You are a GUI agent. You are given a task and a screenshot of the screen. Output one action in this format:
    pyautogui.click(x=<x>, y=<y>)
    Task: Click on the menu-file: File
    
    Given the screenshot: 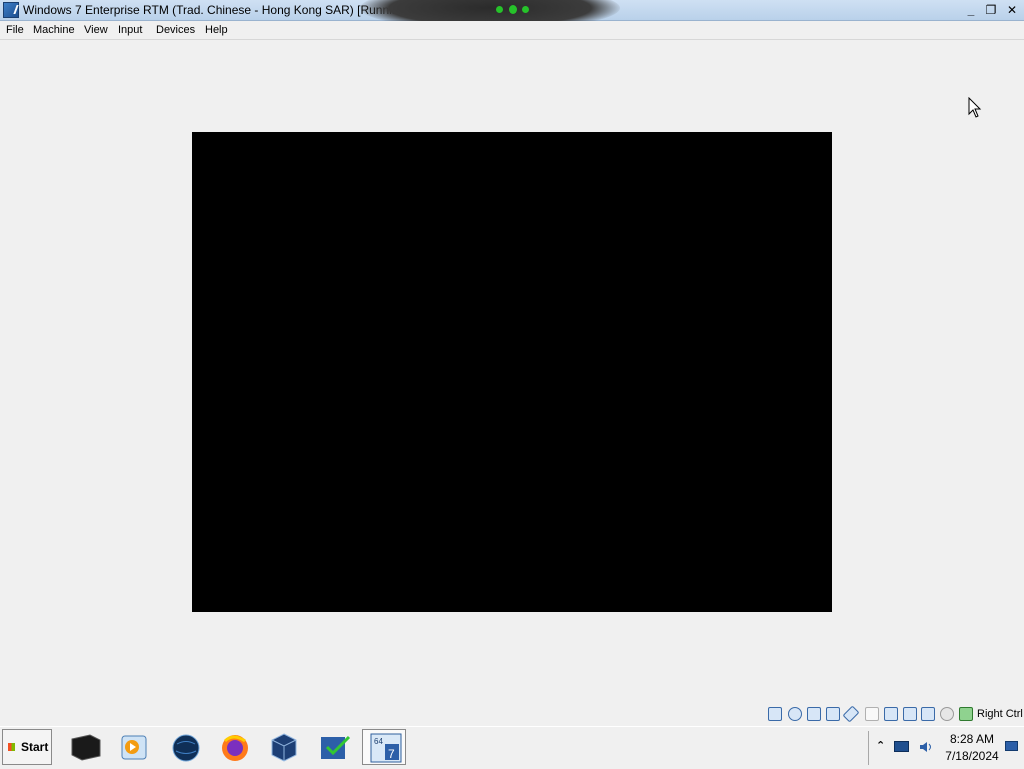 What is the action you would take?
    pyautogui.click(x=15, y=30)
    